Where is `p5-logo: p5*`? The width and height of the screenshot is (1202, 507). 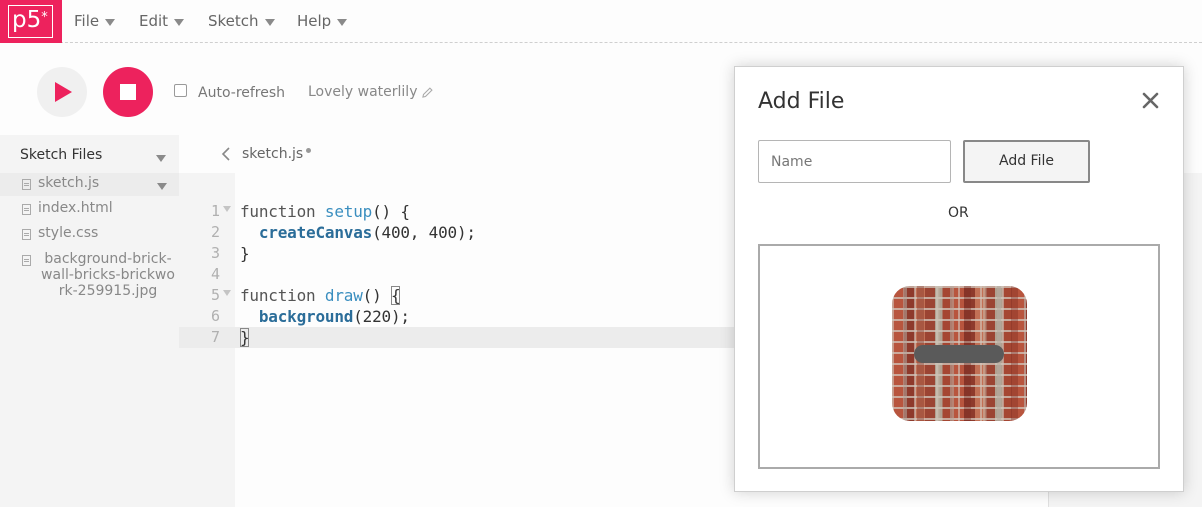 p5-logo: p5* is located at coordinates (31, 21).